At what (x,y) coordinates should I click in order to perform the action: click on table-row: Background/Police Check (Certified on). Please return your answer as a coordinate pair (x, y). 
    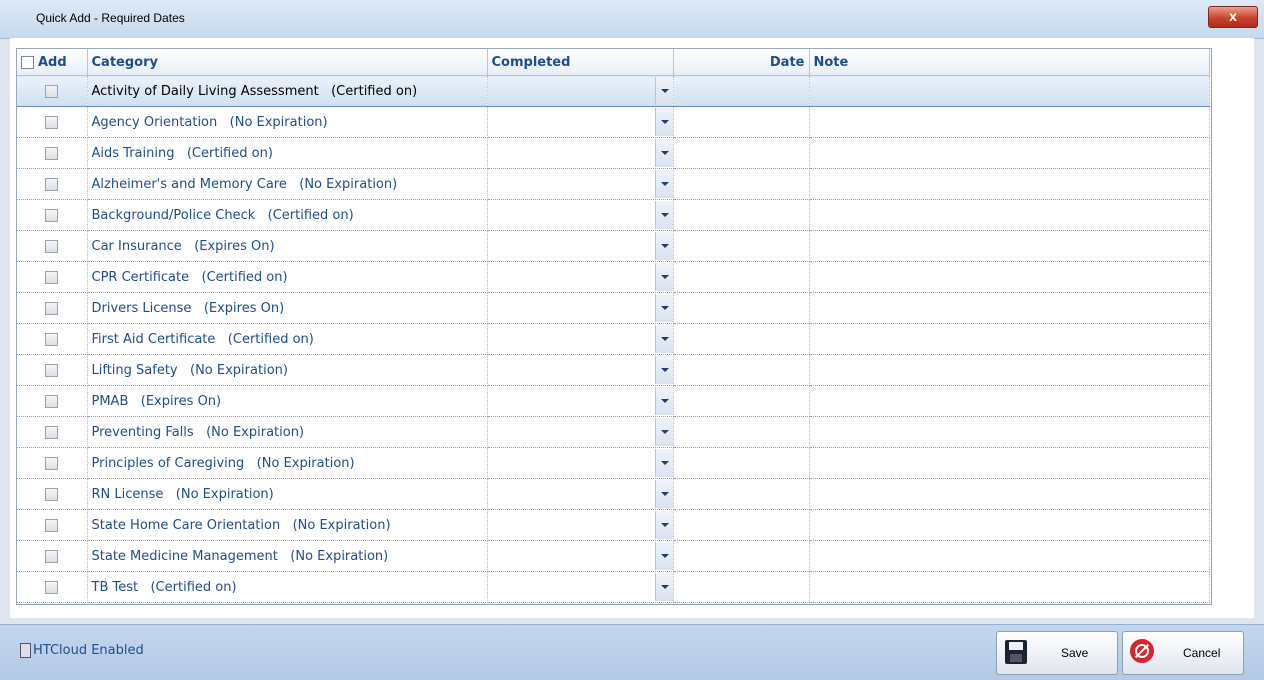
    Looking at the image, I should click on (613, 215).